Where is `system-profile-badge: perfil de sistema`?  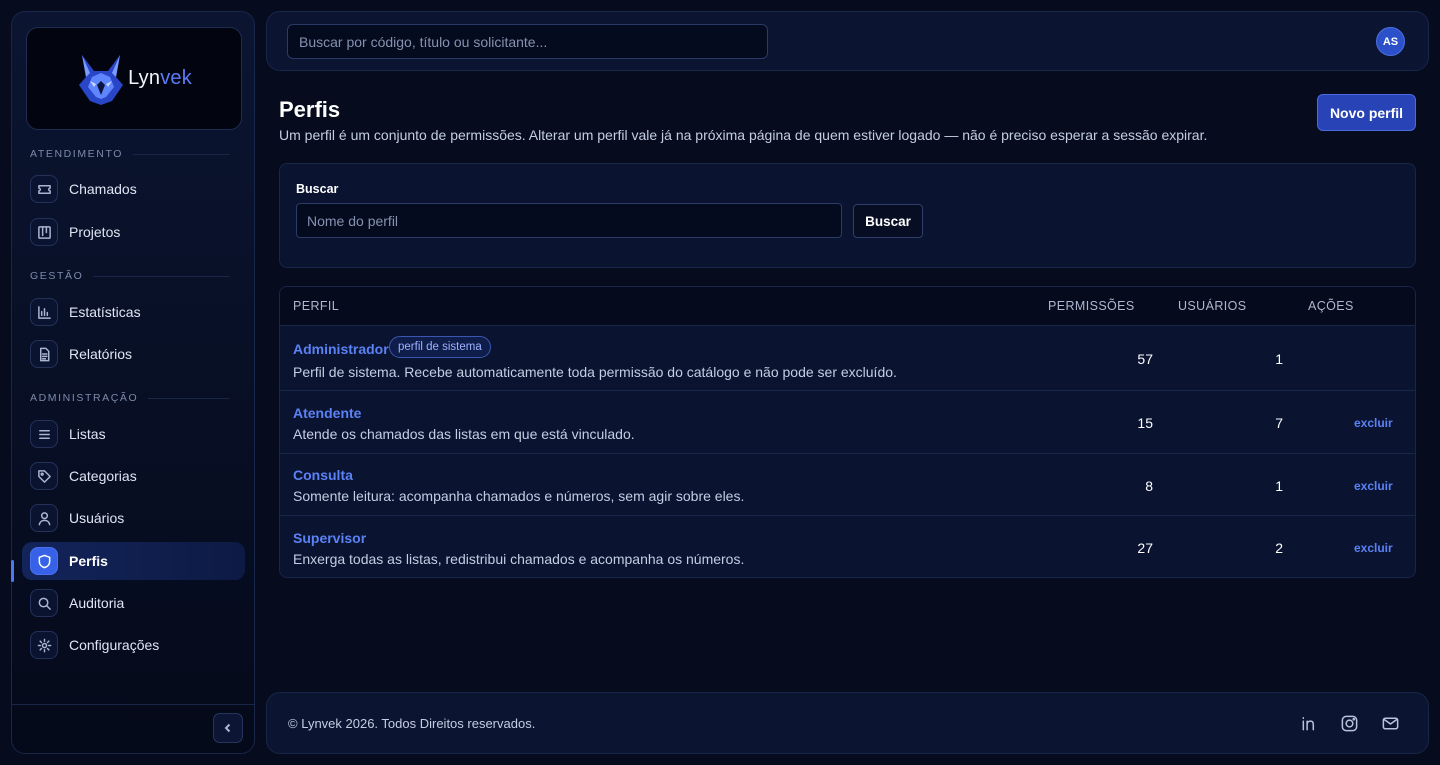 system-profile-badge: perfil de sistema is located at coordinates (440, 347).